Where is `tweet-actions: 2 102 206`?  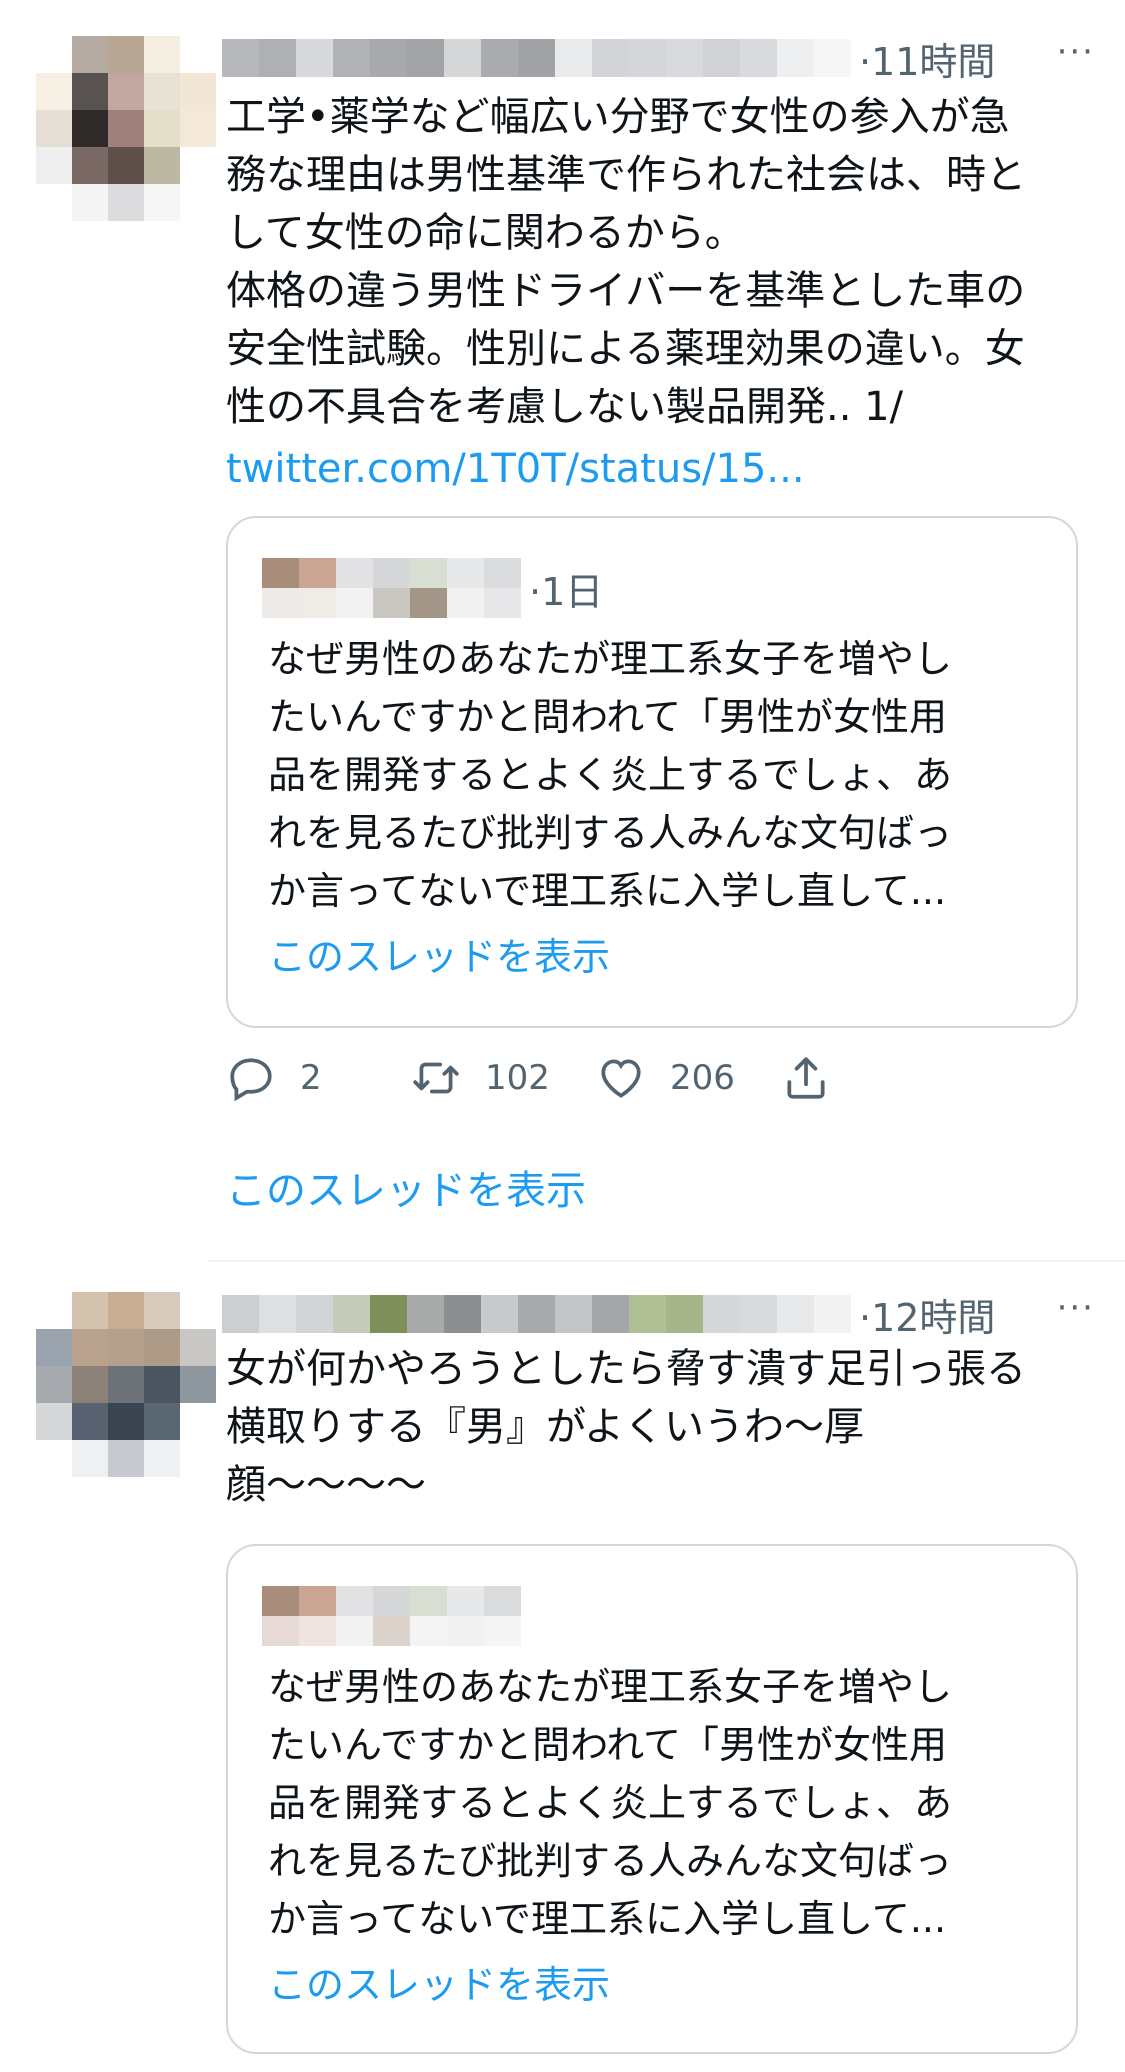 tweet-actions: 2 102 206 is located at coordinates (596, 1078).